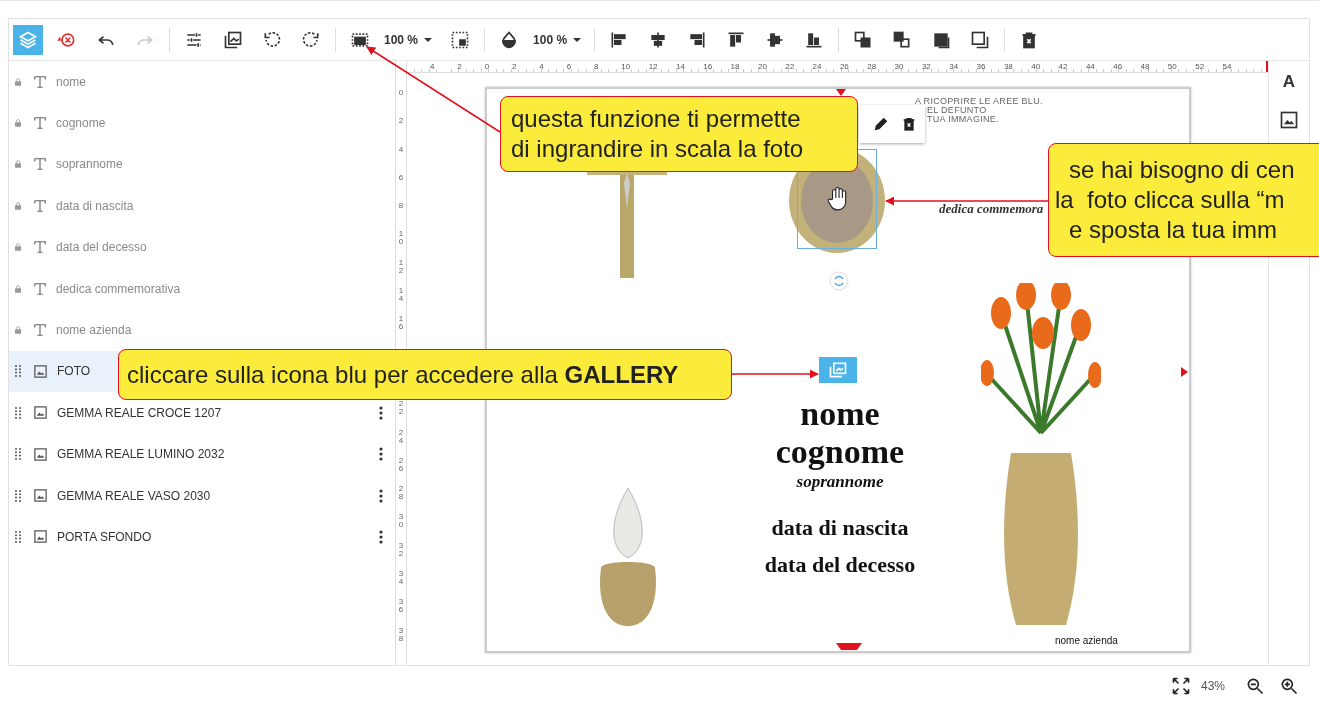  What do you see at coordinates (653, 66) in the screenshot?
I see `ruler-label: 12` at bounding box center [653, 66].